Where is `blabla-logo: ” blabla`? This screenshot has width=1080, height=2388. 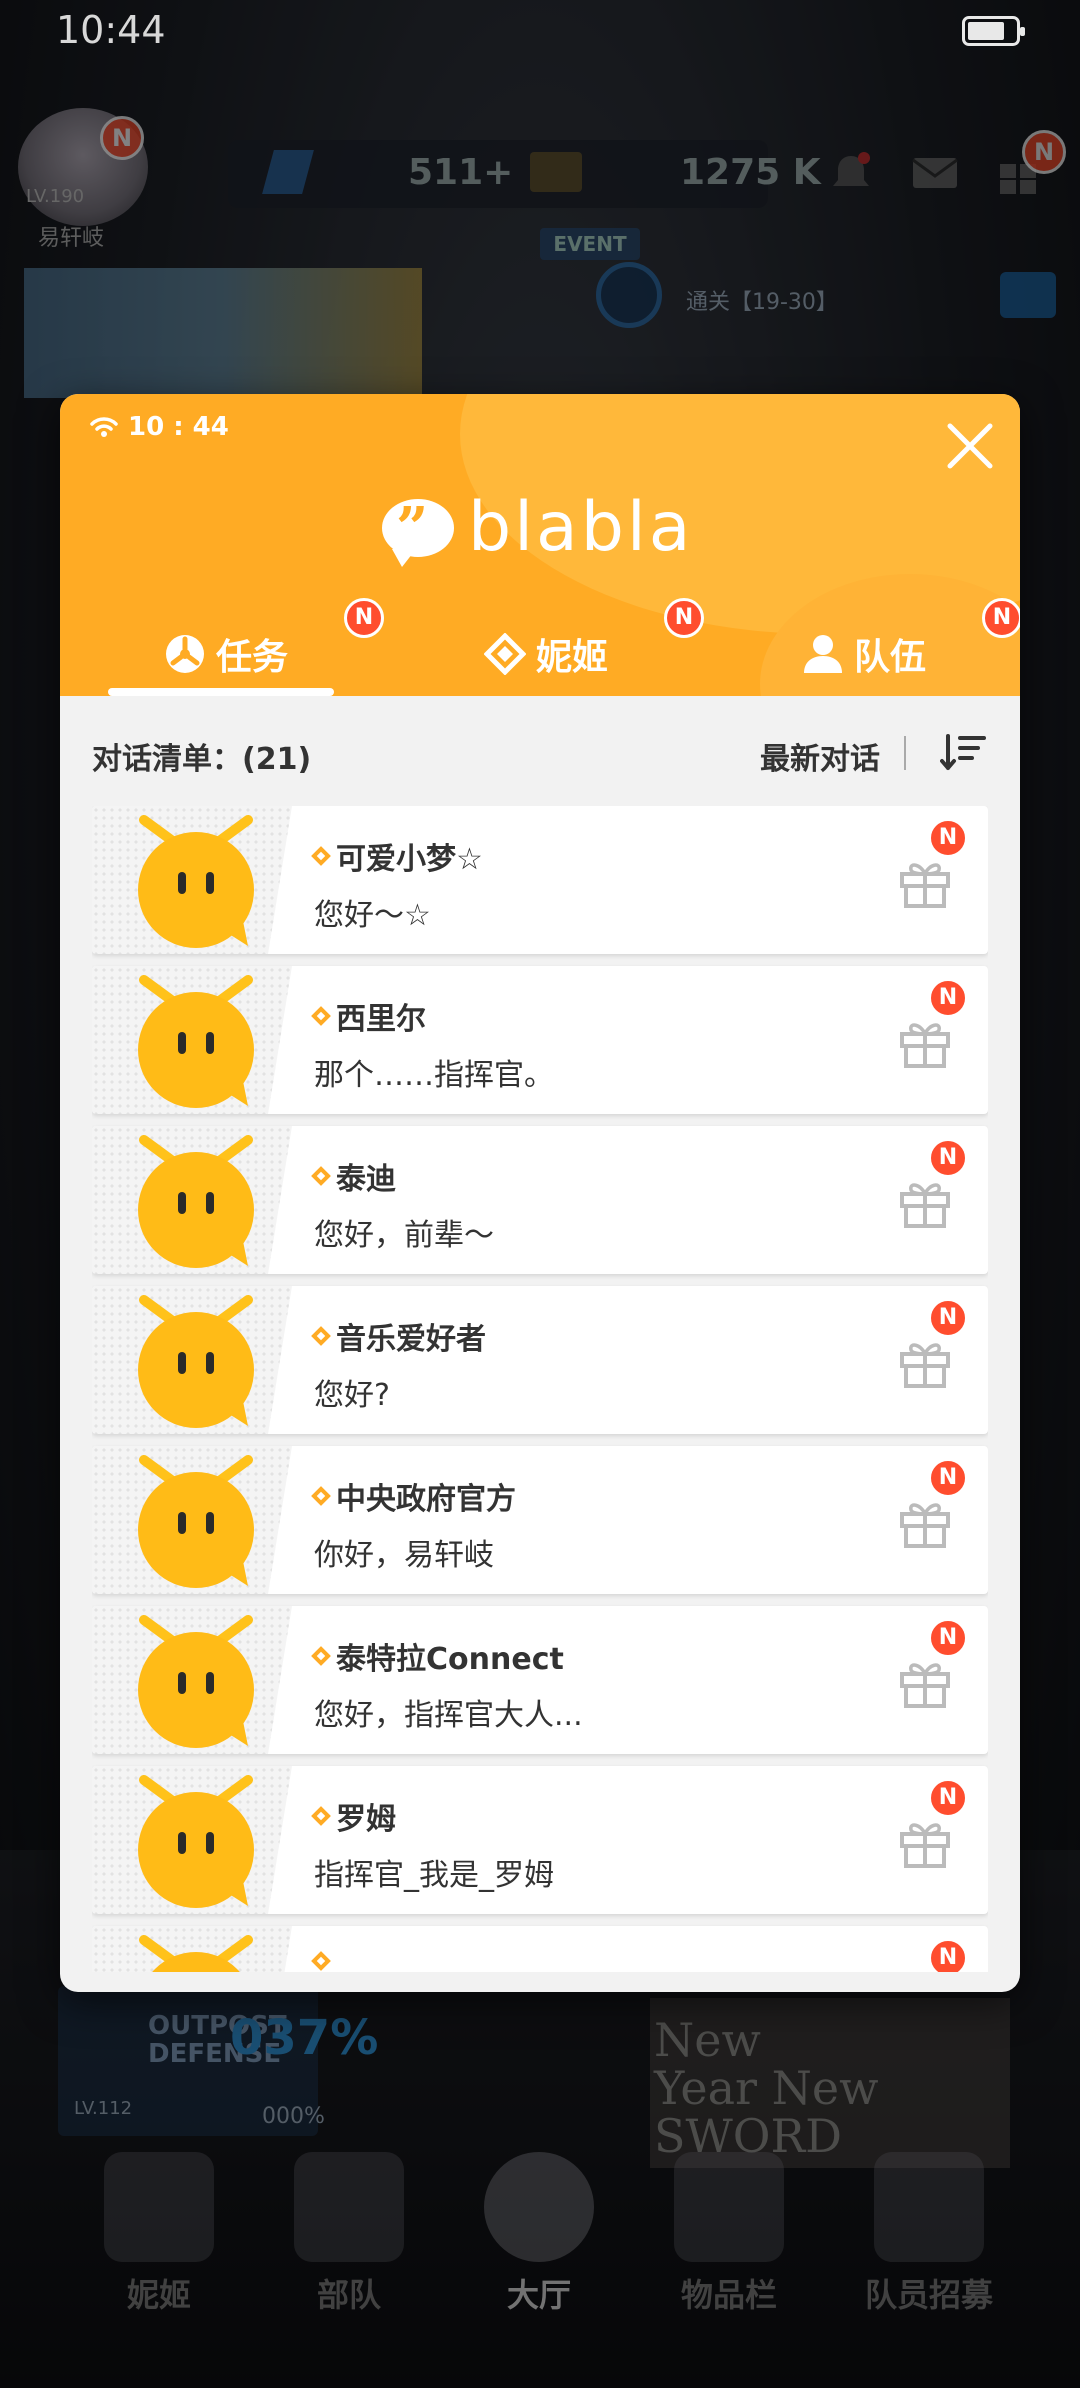 blabla-logo: ” blabla is located at coordinates (538, 527).